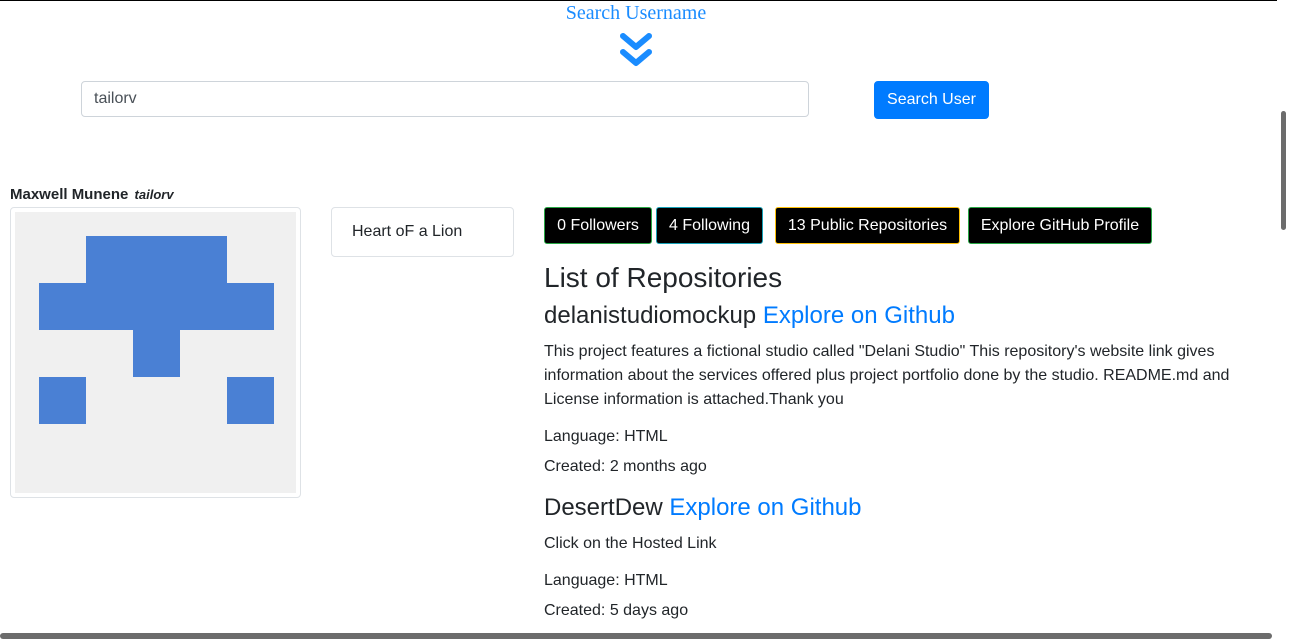 This screenshot has height=642, width=1289. Describe the element at coordinates (636, 636) in the screenshot. I see `horizontal-scrollbar` at that location.